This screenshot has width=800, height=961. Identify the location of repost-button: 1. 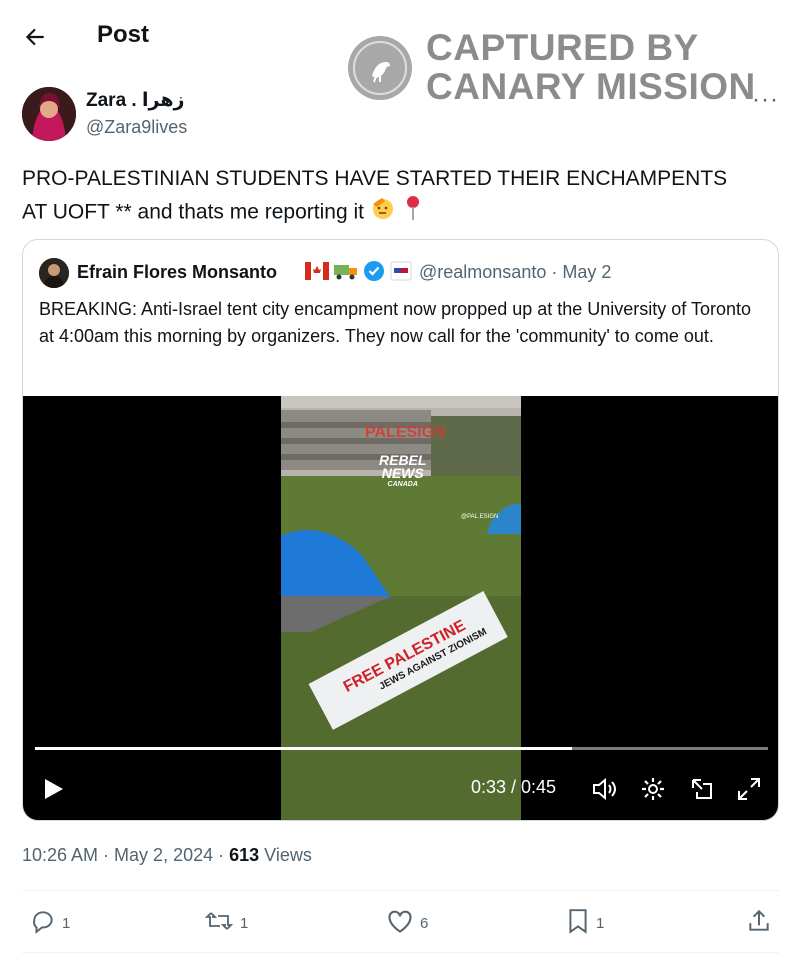
(226, 923).